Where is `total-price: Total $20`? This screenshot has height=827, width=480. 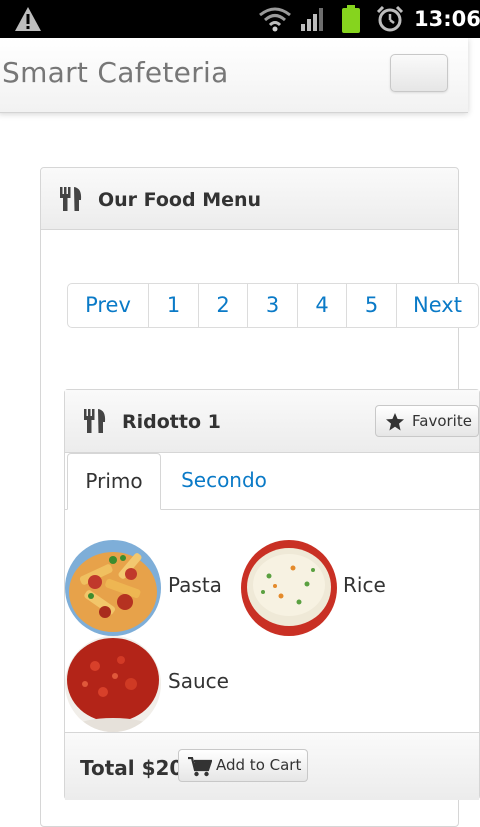
total-price: Total $20 is located at coordinates (132, 768).